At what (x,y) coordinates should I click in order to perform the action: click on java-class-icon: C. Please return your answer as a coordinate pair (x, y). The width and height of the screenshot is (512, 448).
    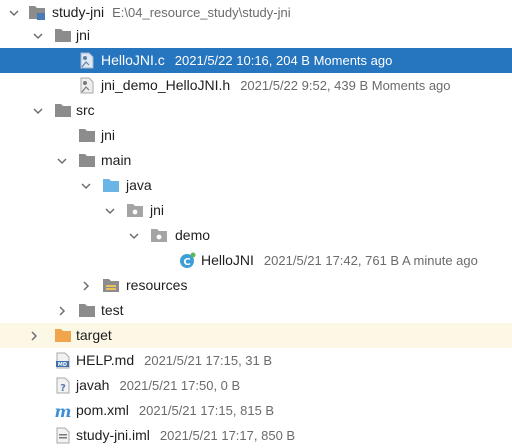
    Looking at the image, I should click on (187, 260).